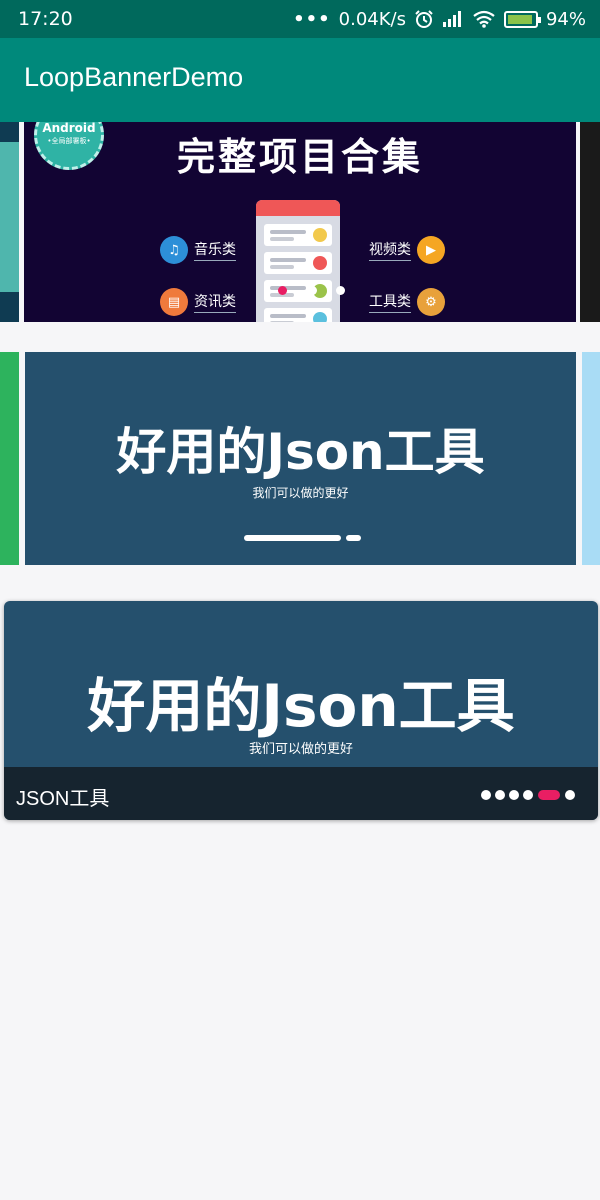 This screenshot has height=1200, width=600. What do you see at coordinates (174, 302) in the screenshot?
I see `news-icon: ▤` at bounding box center [174, 302].